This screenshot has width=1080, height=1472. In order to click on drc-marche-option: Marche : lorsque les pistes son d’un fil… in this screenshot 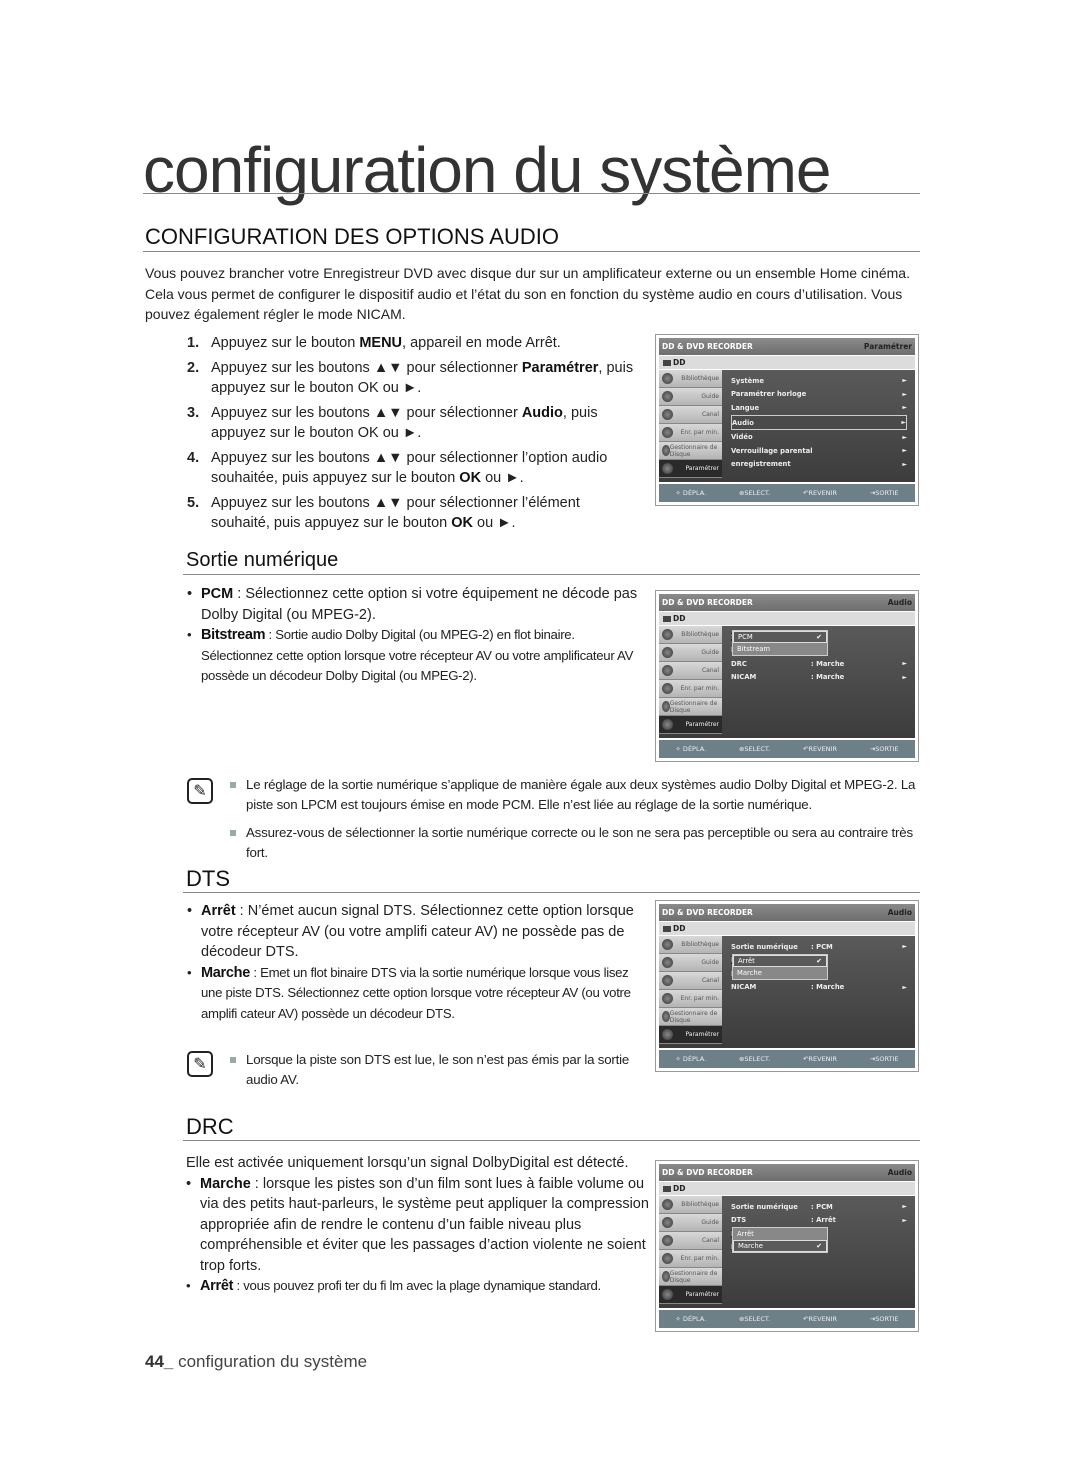, I will do `click(421, 1225)`.